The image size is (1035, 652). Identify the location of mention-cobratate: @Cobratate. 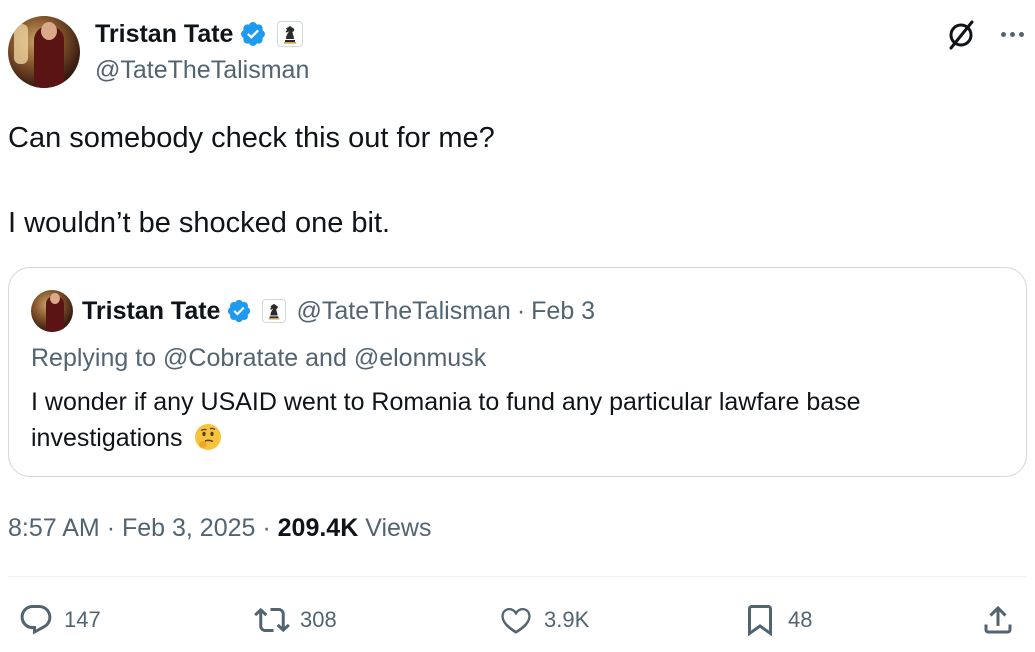
(230, 358).